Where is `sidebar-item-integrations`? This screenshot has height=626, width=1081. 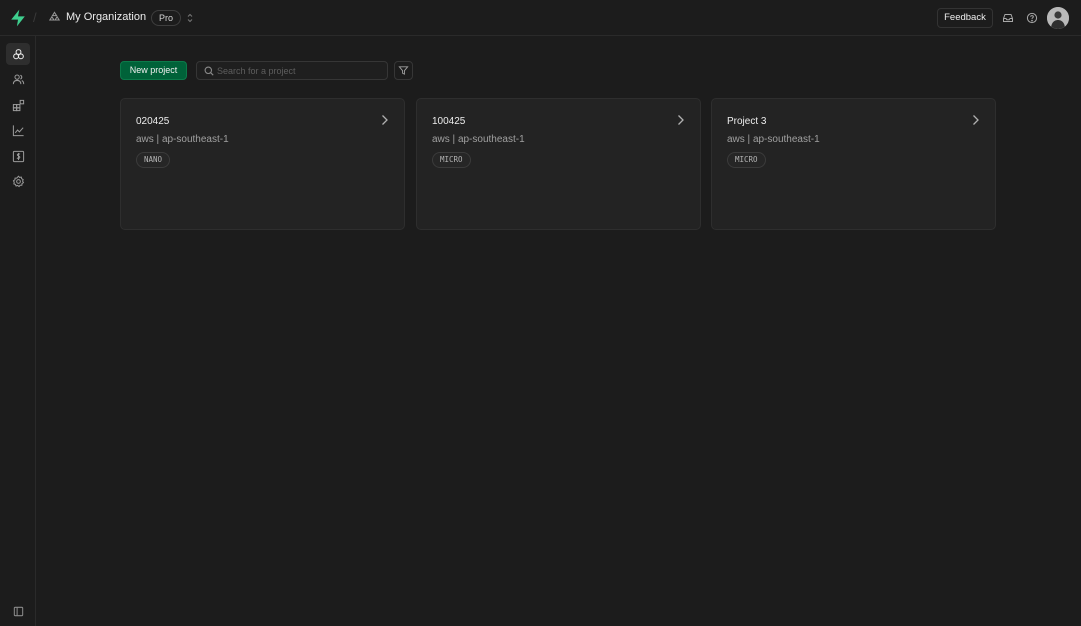
sidebar-item-integrations is located at coordinates (18, 105).